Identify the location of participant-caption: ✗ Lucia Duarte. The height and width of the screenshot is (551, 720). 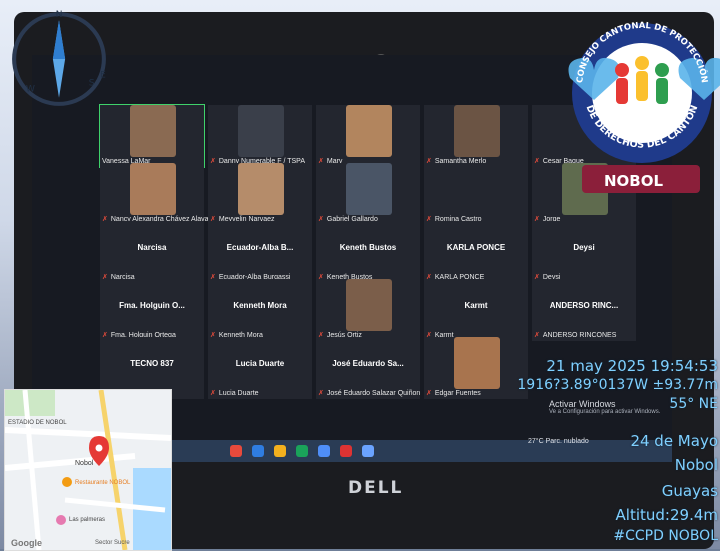
(234, 393).